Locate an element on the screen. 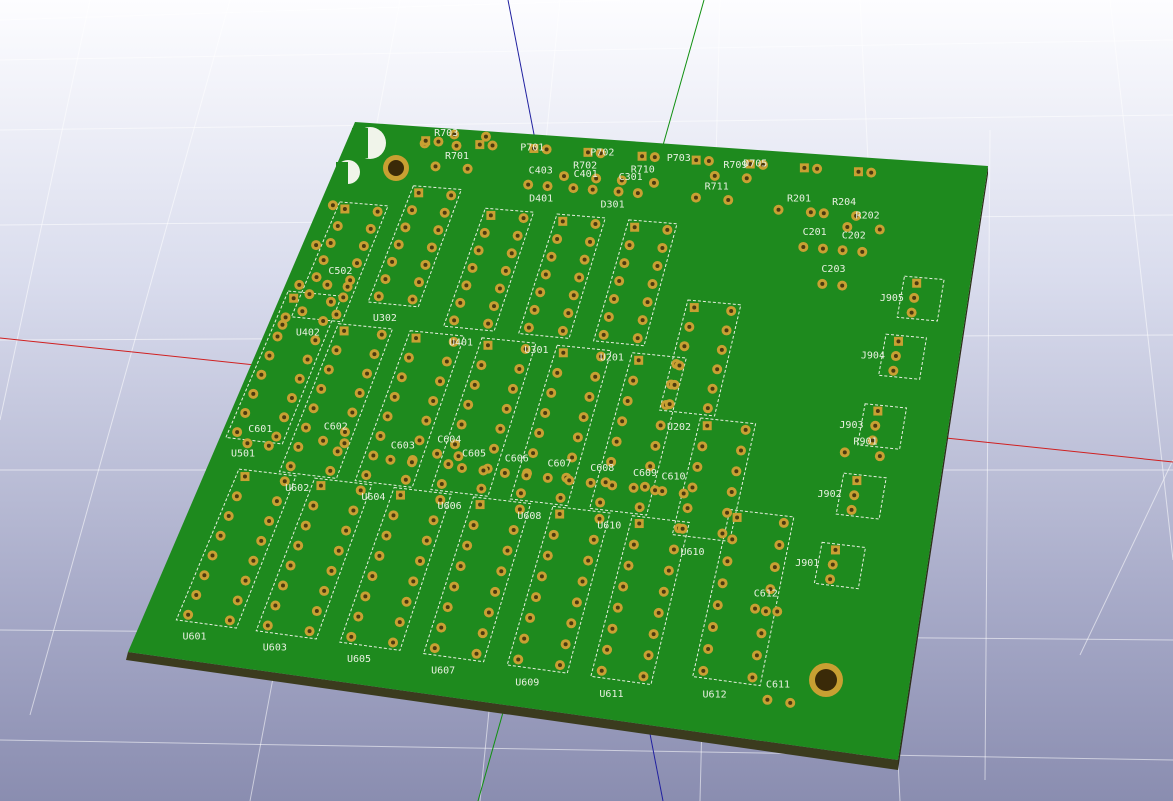 Image resolution: width=1173 pixels, height=801 pixels. ref-label-r703: R703 is located at coordinates (446, 133).